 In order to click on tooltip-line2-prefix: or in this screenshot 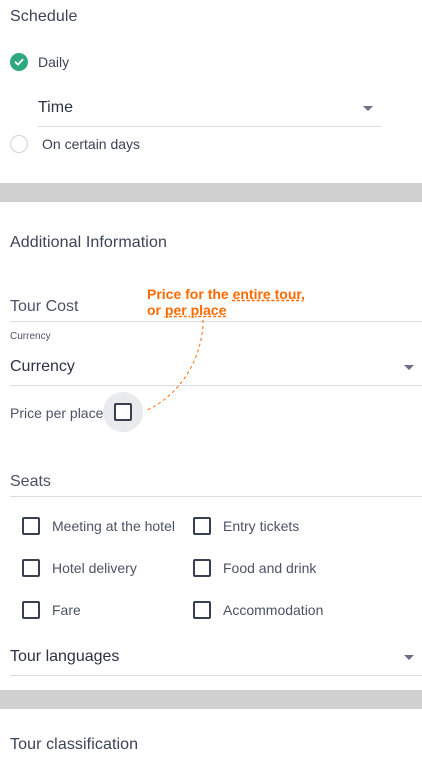, I will do `click(156, 310)`.